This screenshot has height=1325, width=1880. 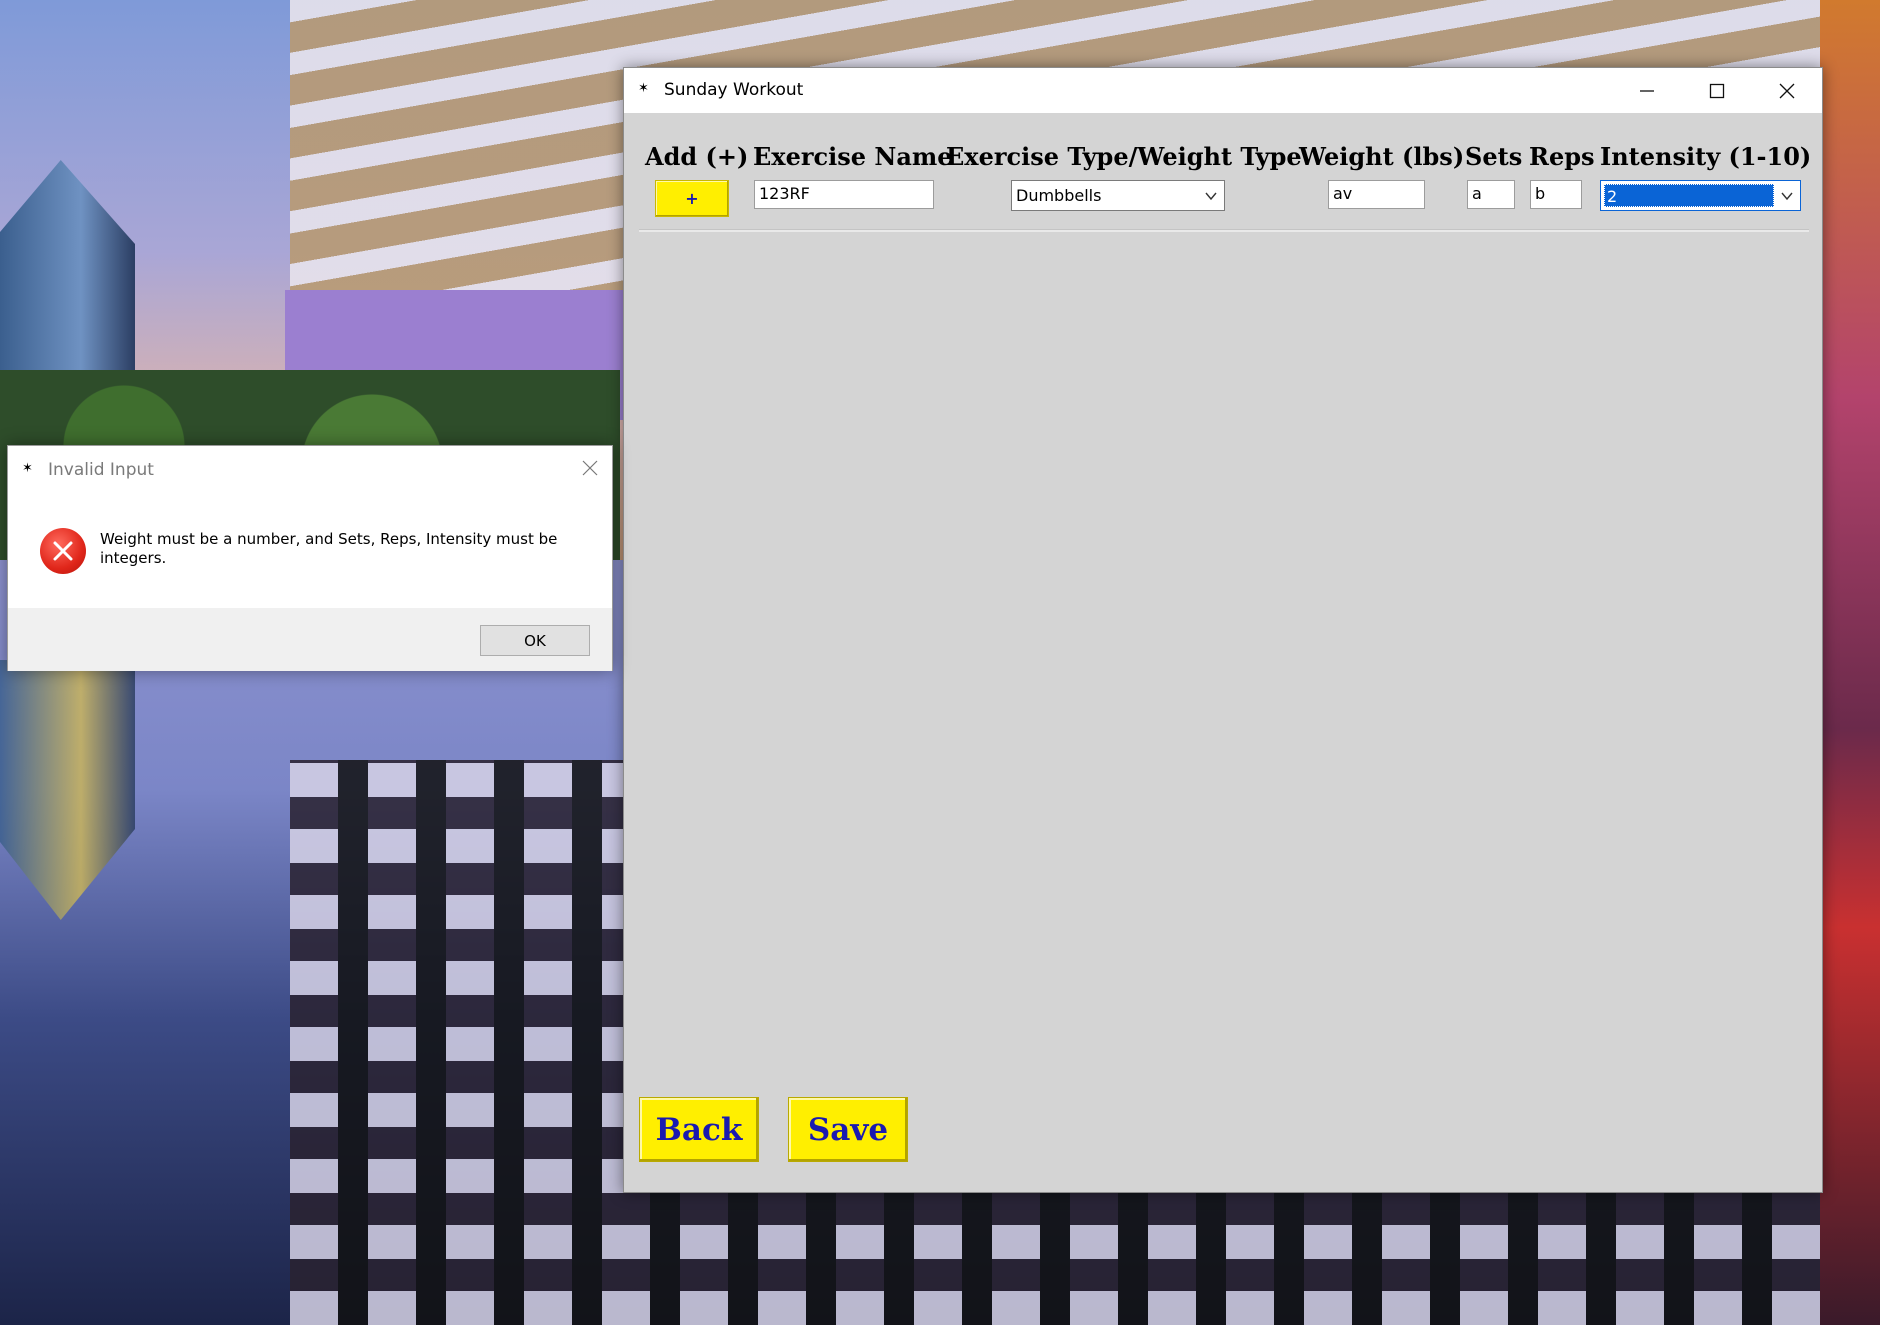 I want to click on maximize-button, so click(x=1717, y=90).